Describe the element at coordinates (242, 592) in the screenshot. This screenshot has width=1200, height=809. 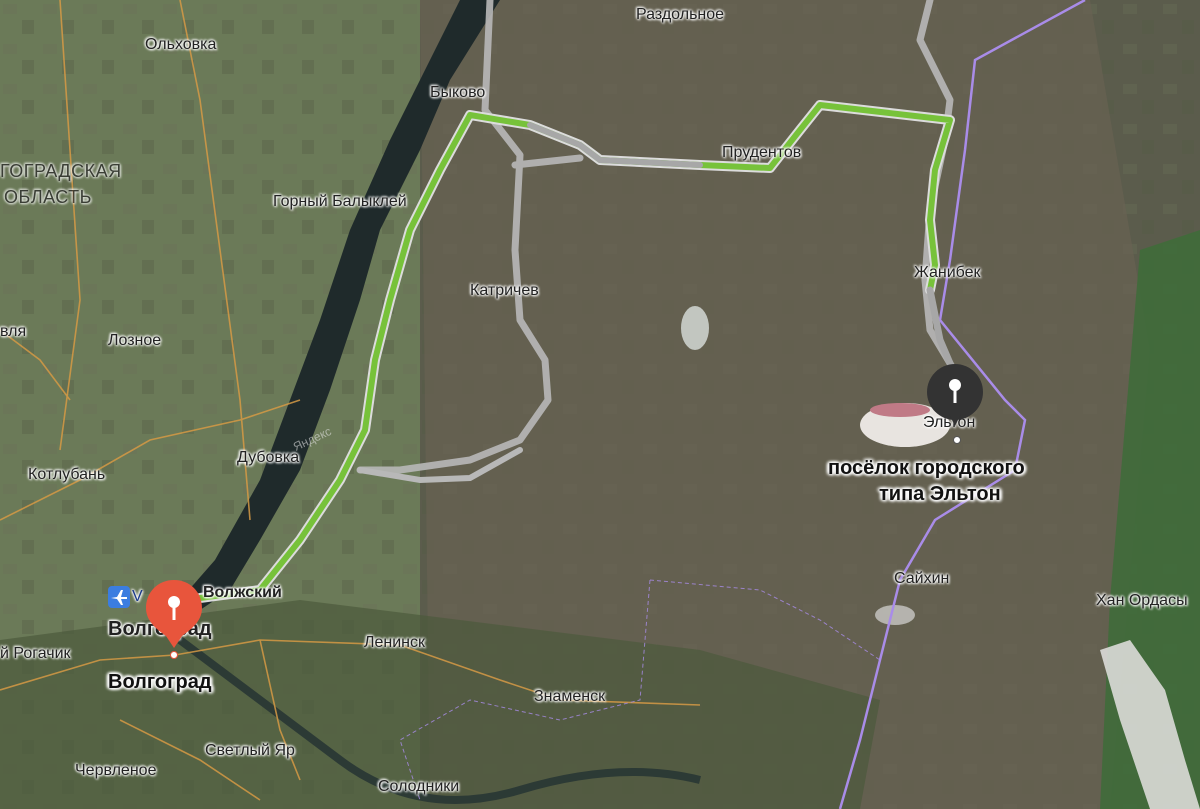
I see `place-volzhsky: Волжский` at that location.